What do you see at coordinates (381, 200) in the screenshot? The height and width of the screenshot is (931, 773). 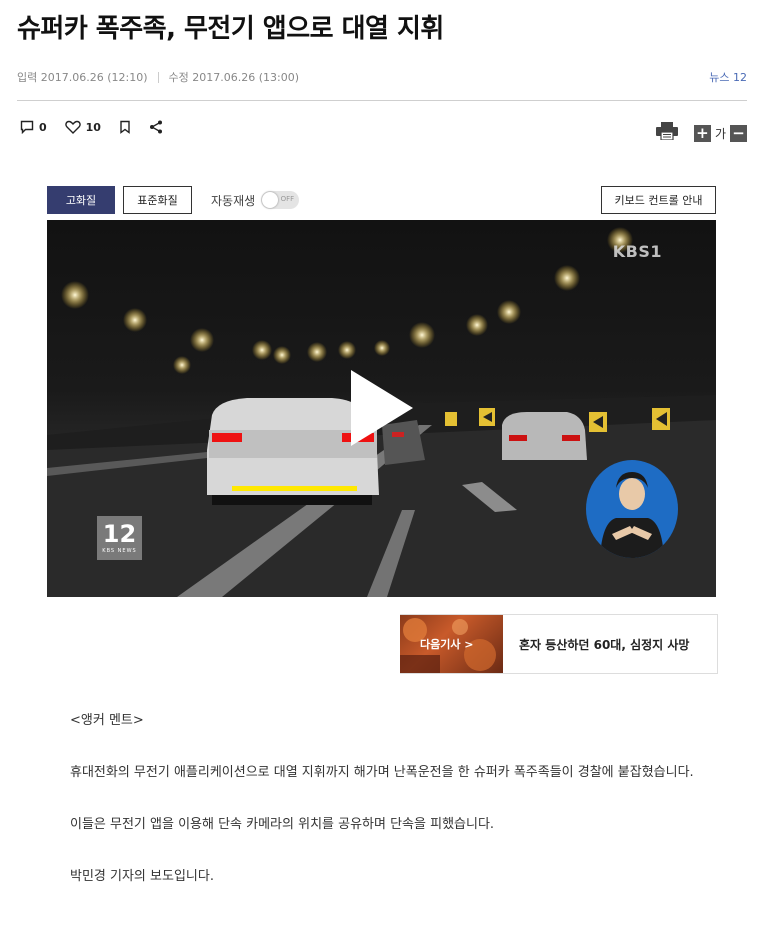 I see `video-quality-bar: 고화질 표준화질 자동재생 OFF 키보드 컨트롤 안내` at bounding box center [381, 200].